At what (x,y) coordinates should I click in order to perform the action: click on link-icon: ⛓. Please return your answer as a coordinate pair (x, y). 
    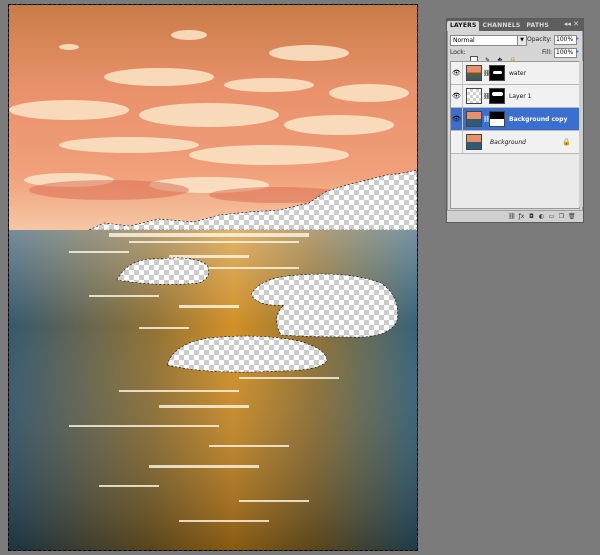
    Looking at the image, I should click on (512, 216).